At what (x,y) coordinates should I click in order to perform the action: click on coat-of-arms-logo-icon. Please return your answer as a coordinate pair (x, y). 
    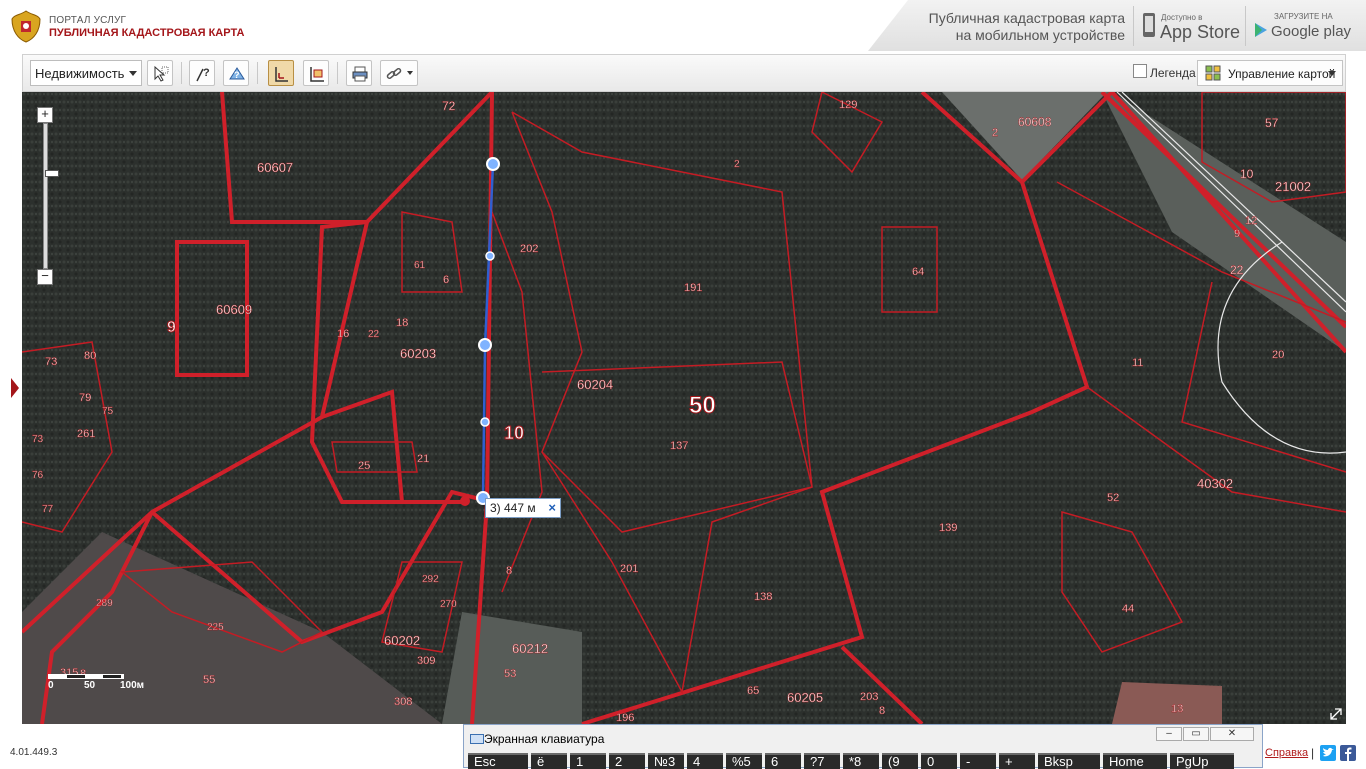
    Looking at the image, I should click on (26, 26).